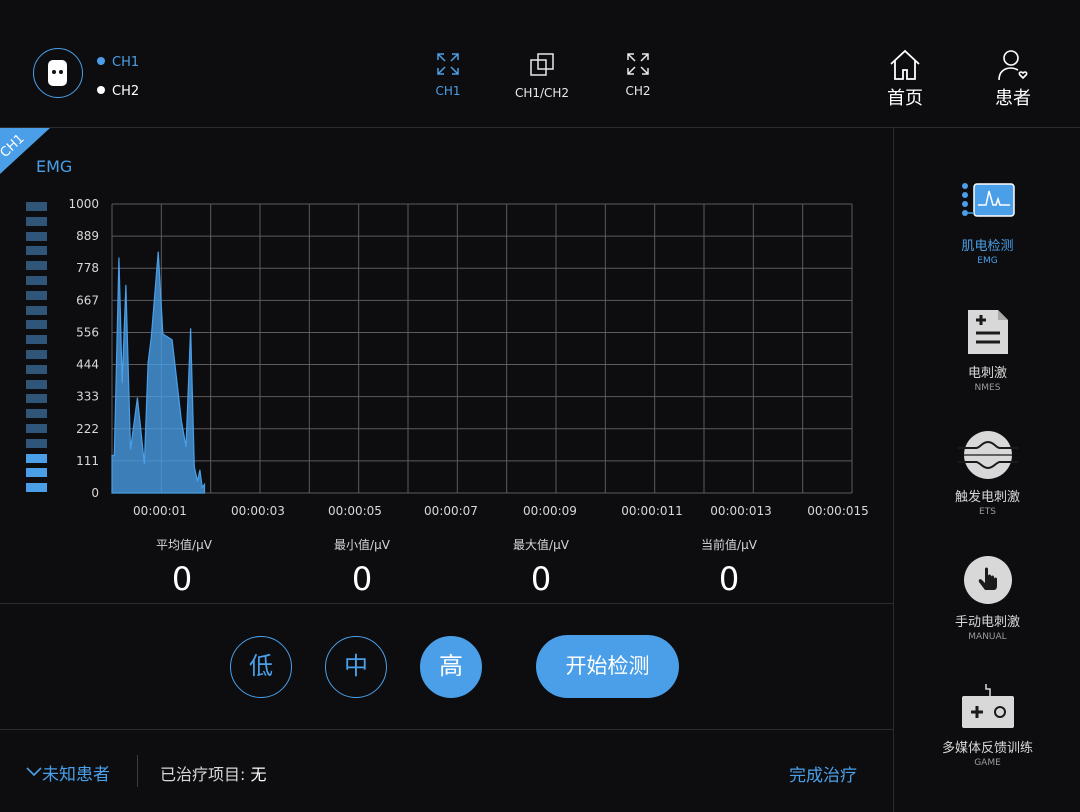  I want to click on sidebar-item-title: 手动电刺激, so click(987, 622).